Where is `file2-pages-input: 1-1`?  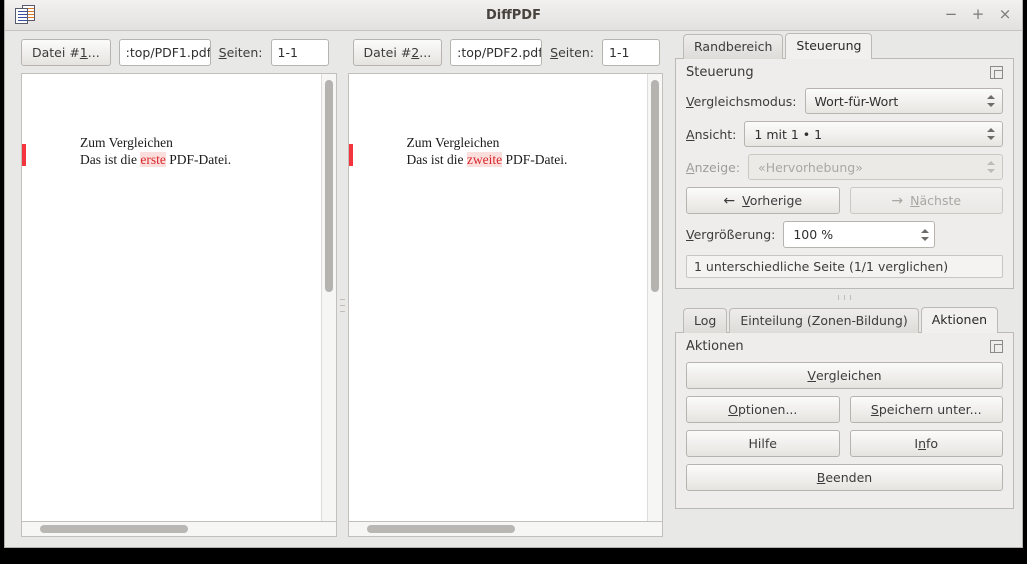 file2-pages-input: 1-1 is located at coordinates (631, 52).